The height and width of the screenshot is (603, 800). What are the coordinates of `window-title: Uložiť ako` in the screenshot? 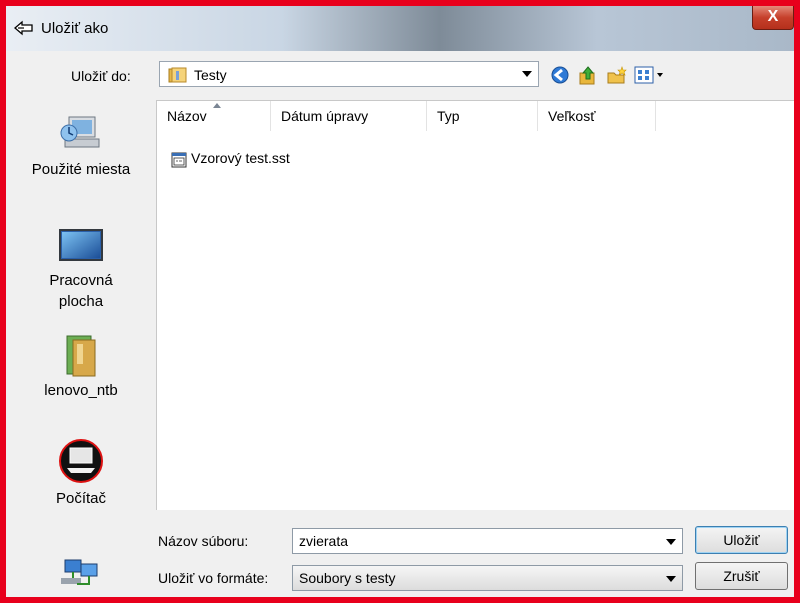 It's located at (75, 28).